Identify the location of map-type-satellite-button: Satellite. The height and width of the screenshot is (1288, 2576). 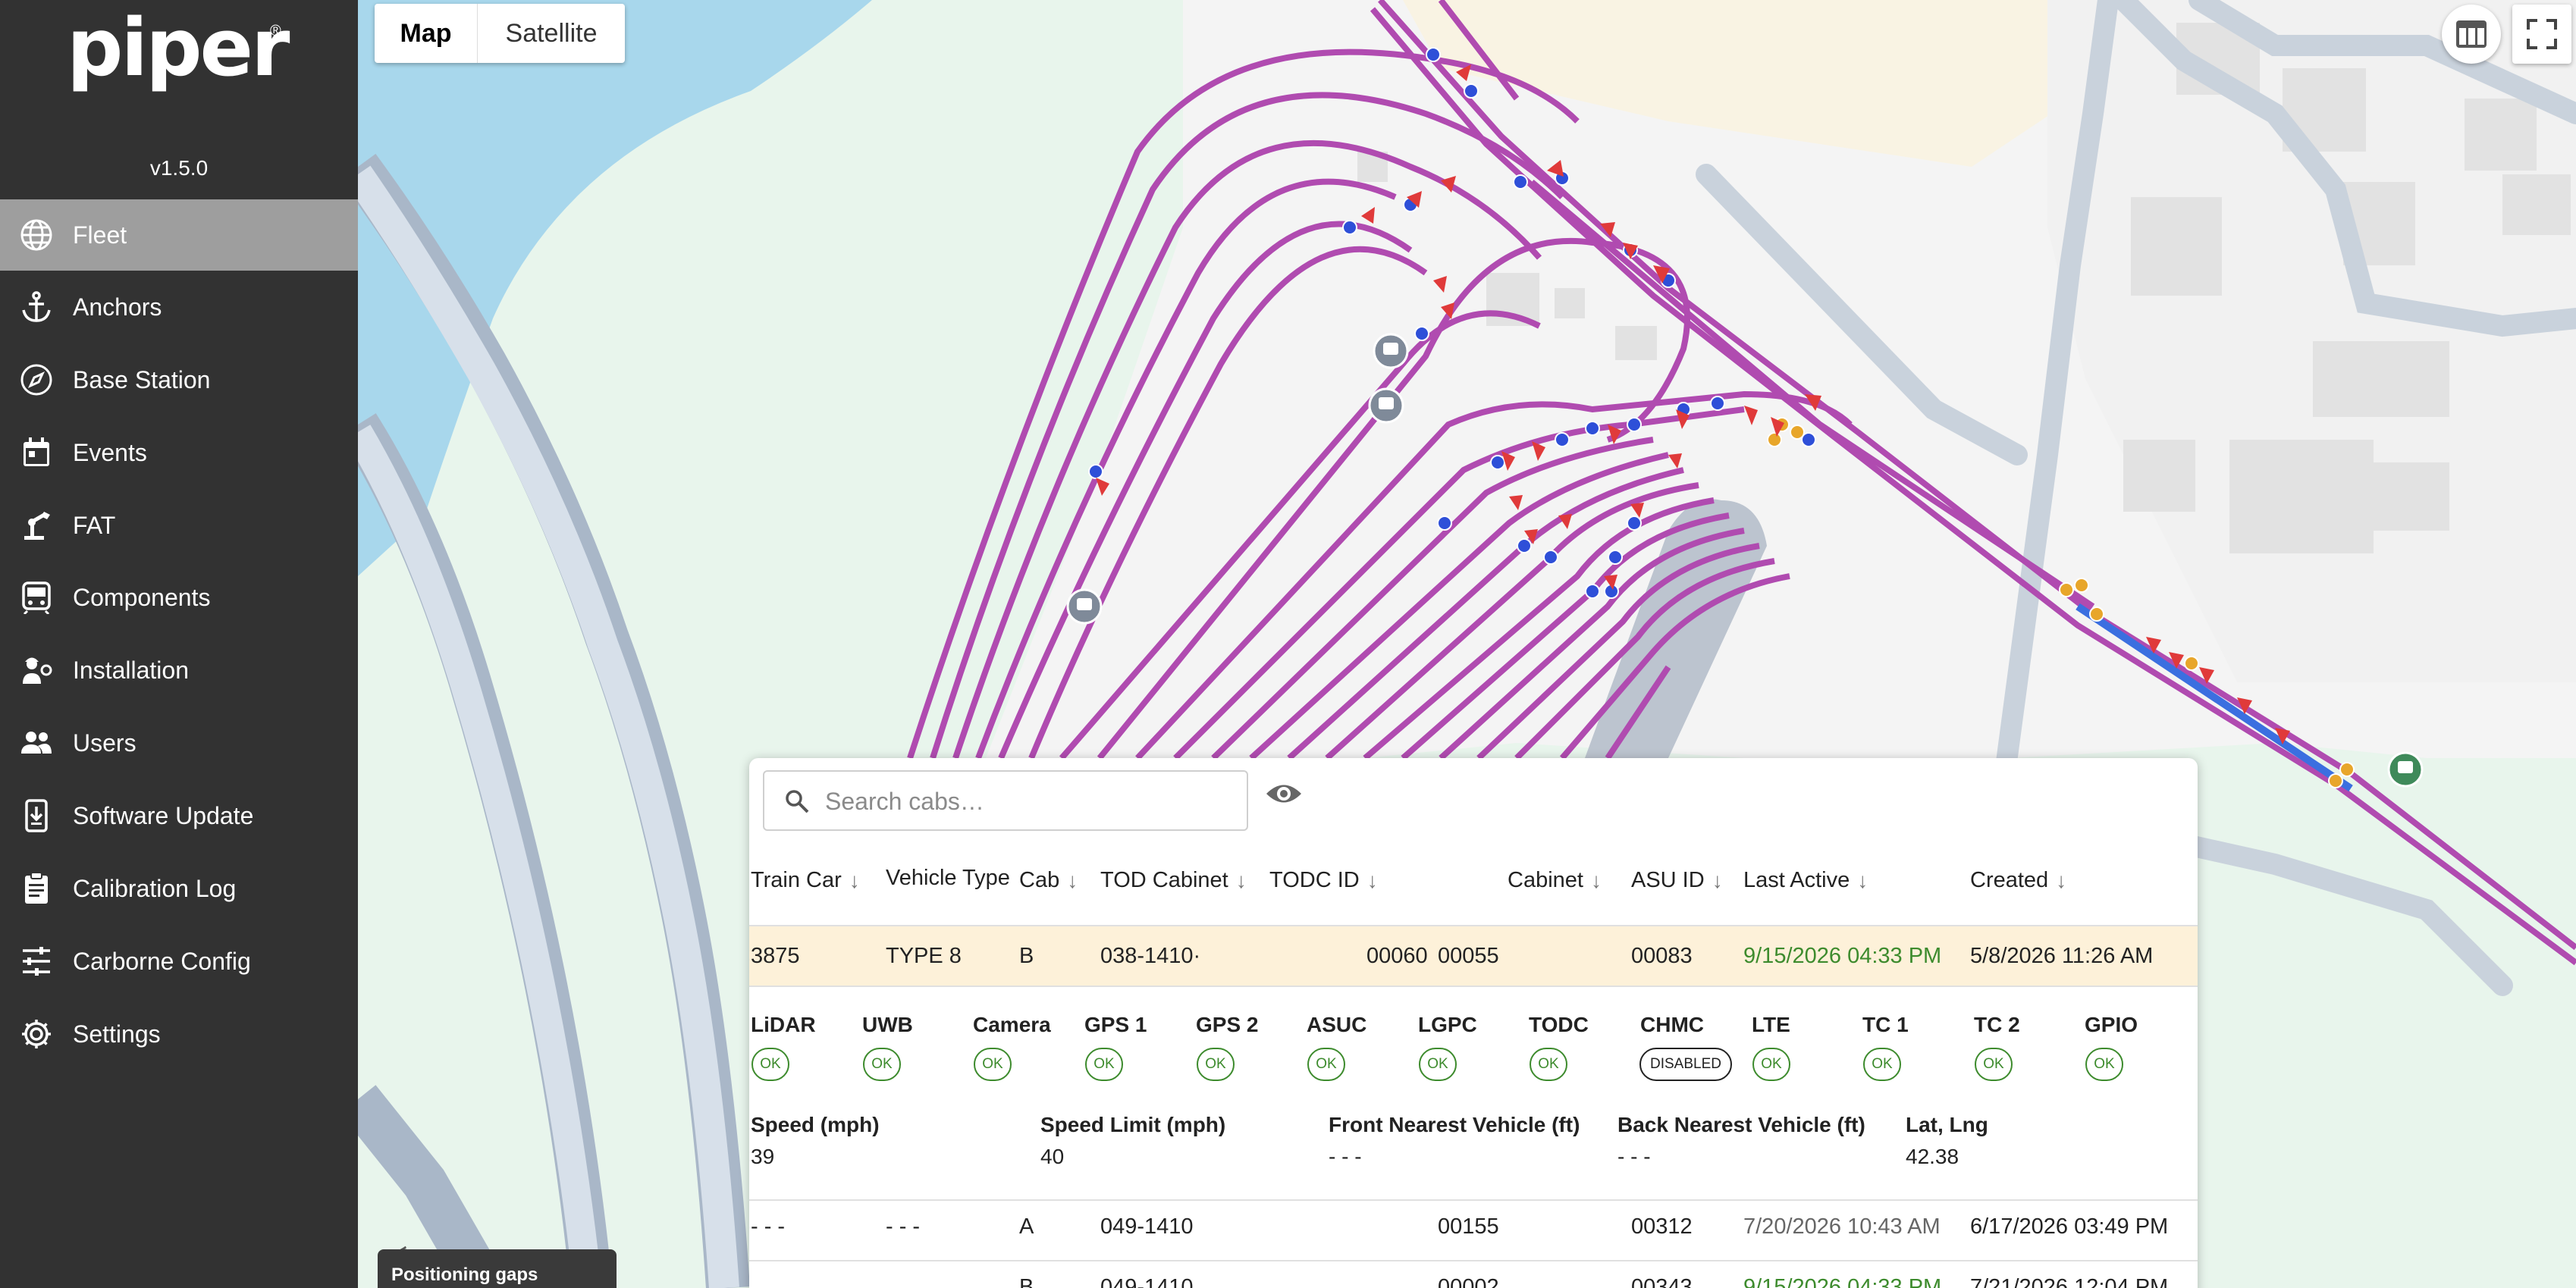
(551, 33).